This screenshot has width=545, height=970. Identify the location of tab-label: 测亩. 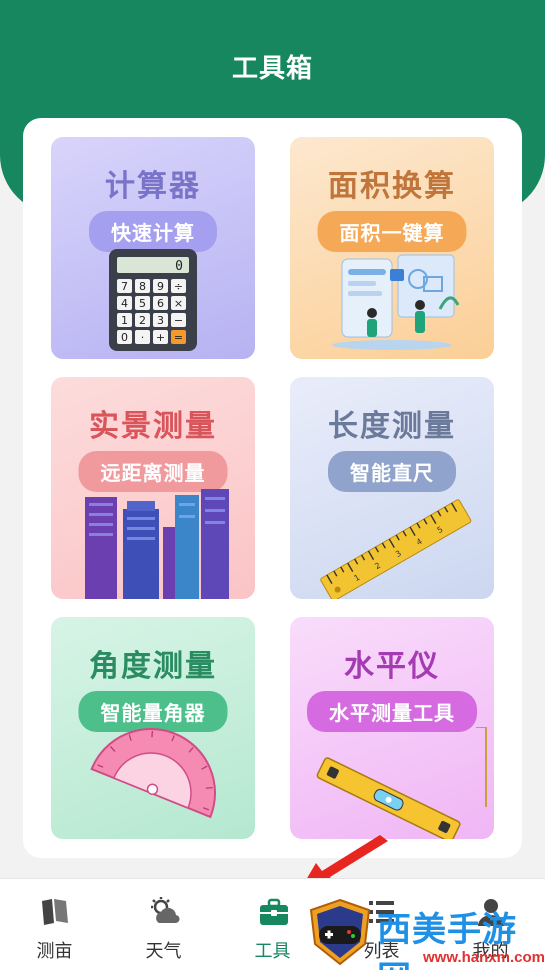
(54, 951).